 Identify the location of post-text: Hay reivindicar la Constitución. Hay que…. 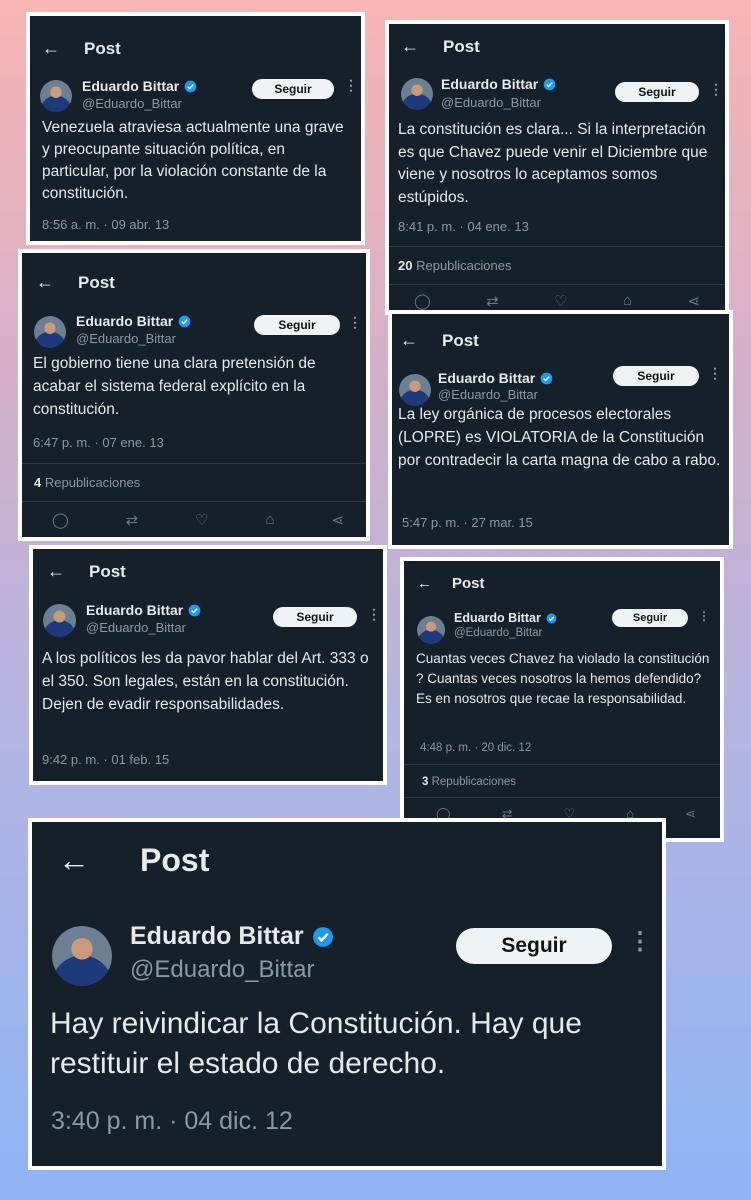
(316, 1043).